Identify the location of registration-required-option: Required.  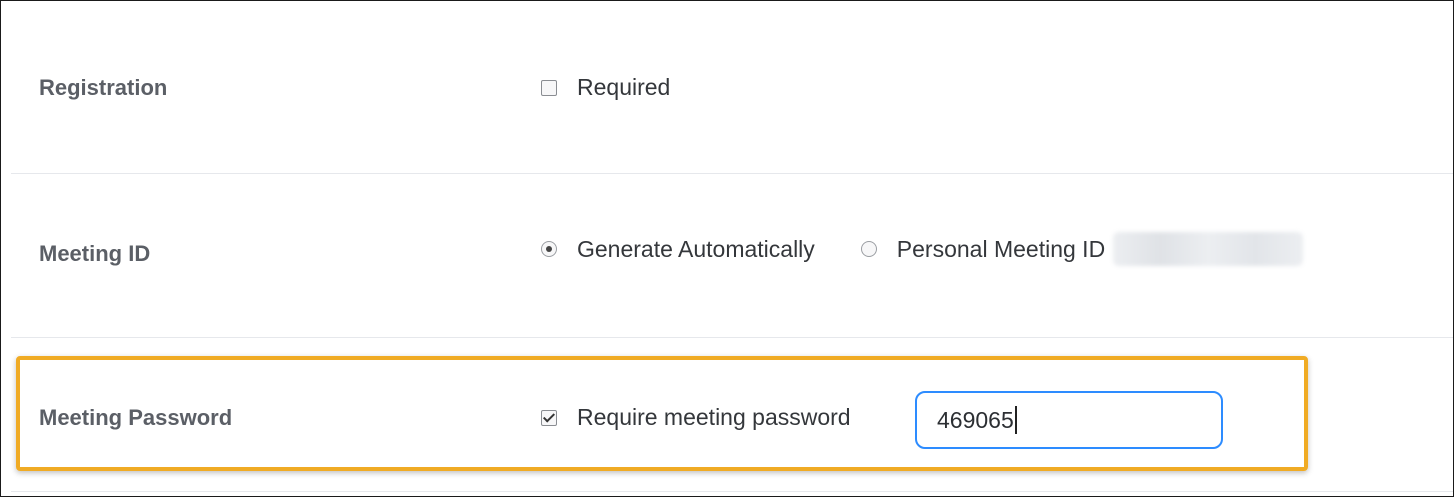
(605, 87).